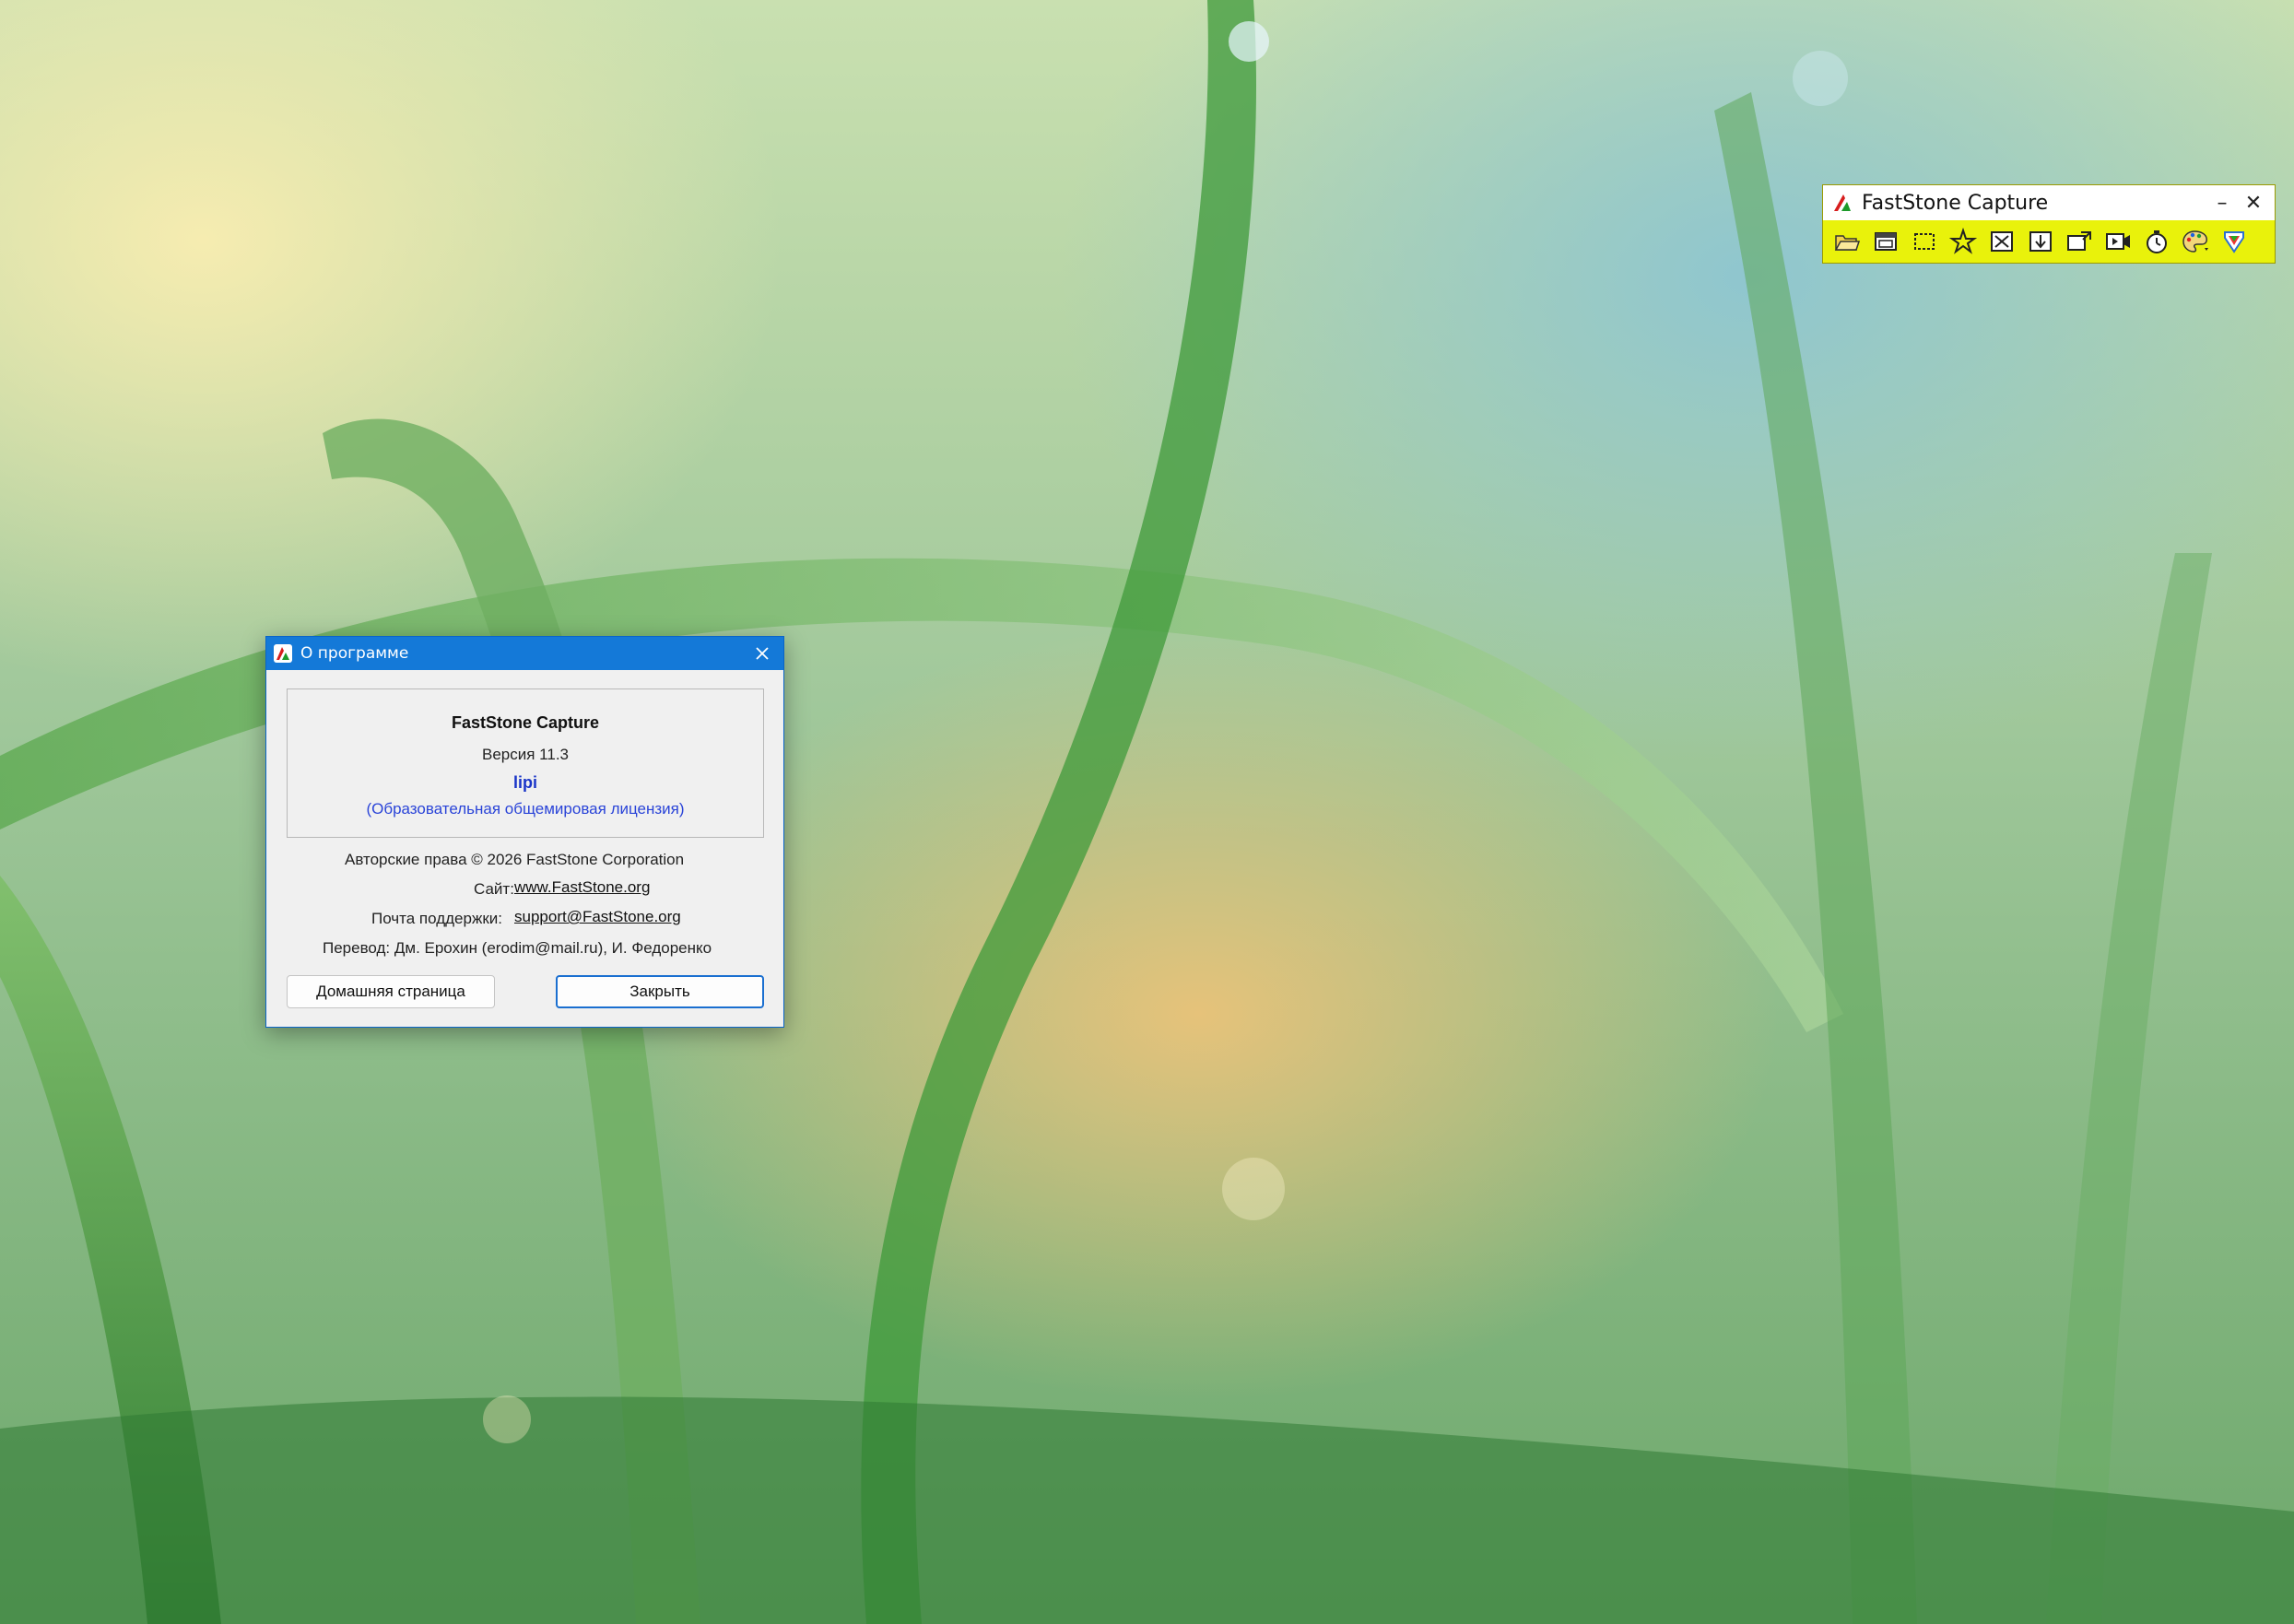 The image size is (2294, 1624). I want to click on faststone-capture-toolbar: FastStone Capture – ✕, so click(2049, 224).